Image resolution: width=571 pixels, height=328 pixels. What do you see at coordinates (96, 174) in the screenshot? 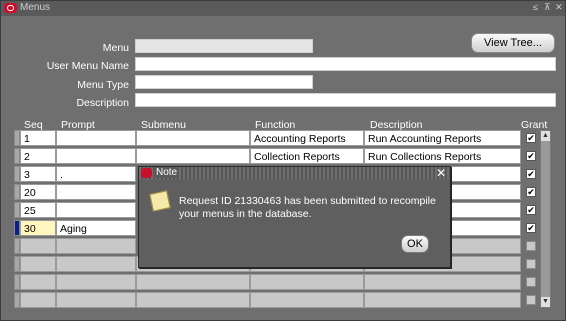
I see `prompt-cell: .` at bounding box center [96, 174].